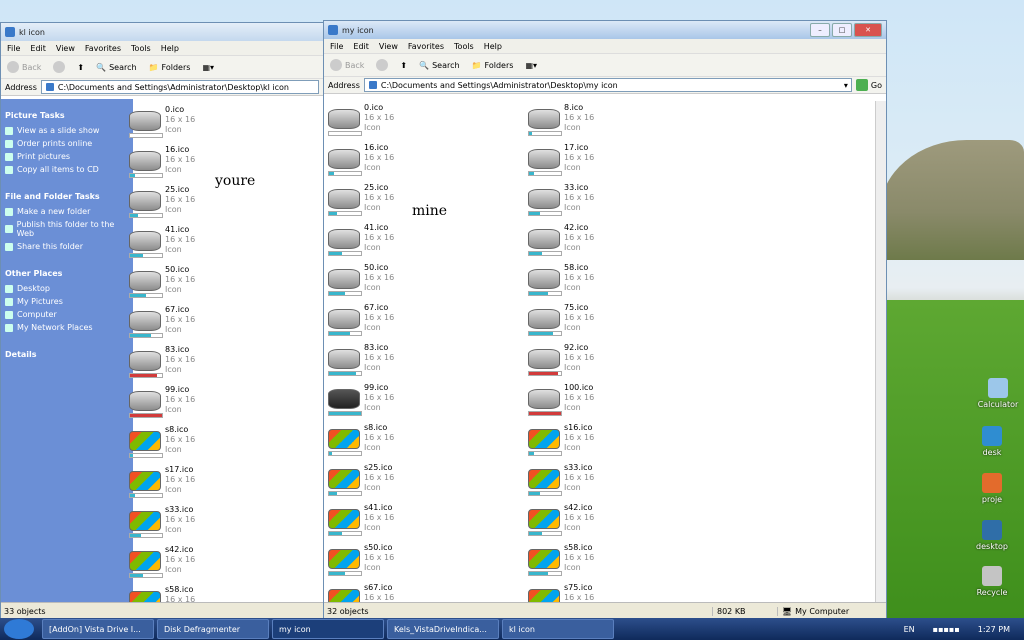 This screenshot has height=640, width=1024. Describe the element at coordinates (992, 441) in the screenshot. I see `desktop-icon: desk` at that location.